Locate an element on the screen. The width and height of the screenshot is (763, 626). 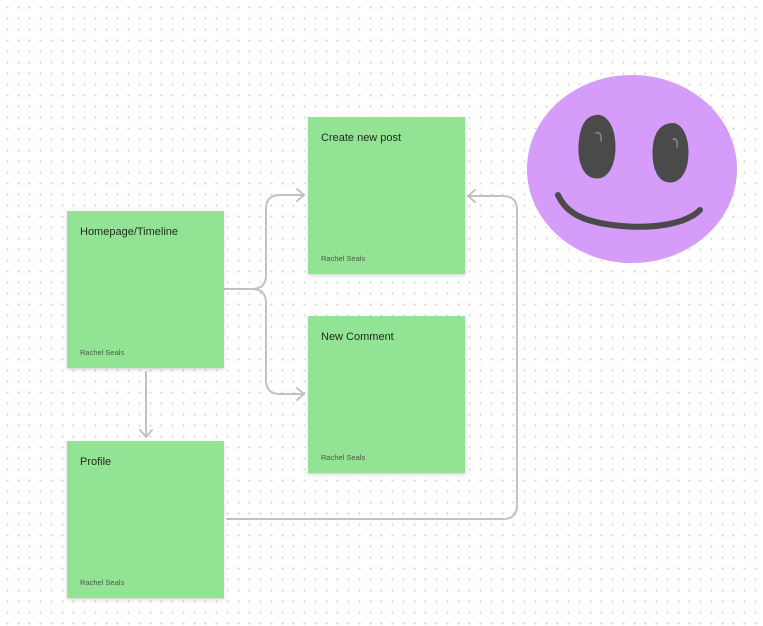
smiley-right-eye is located at coordinates (670, 153).